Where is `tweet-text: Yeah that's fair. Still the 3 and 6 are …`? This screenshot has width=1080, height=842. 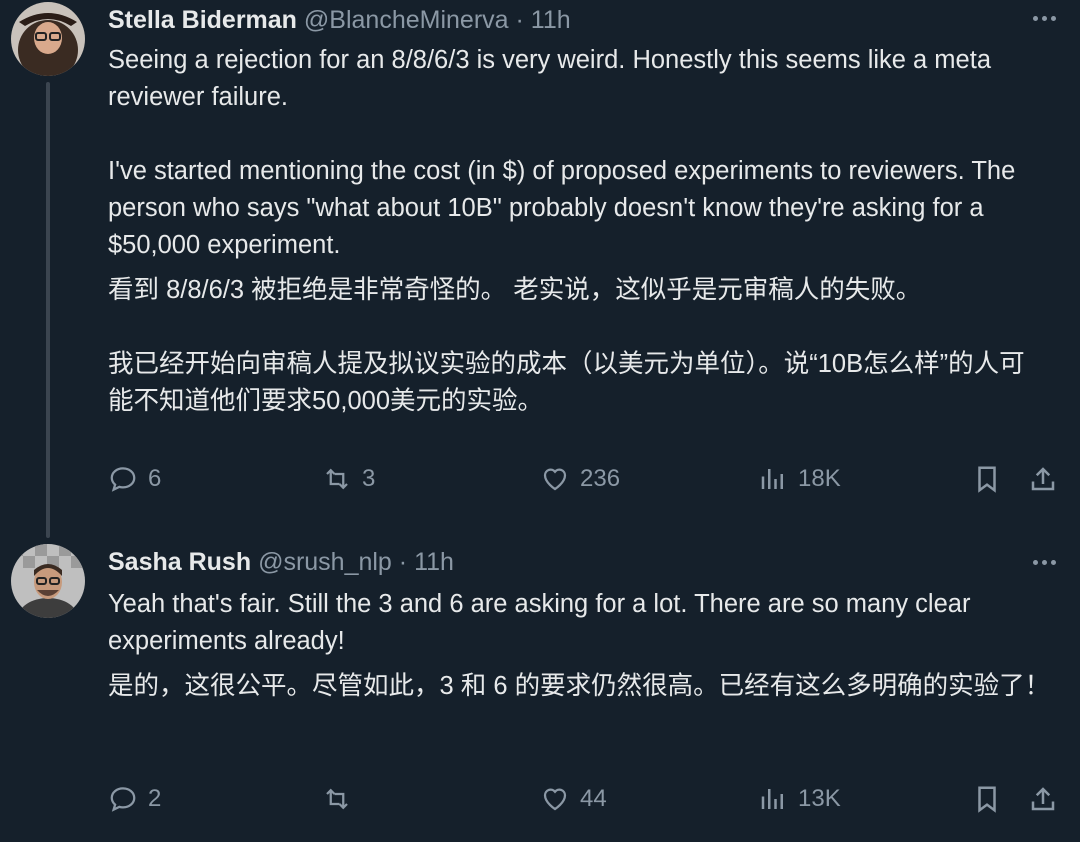 tweet-text: Yeah that's fair. Still the 3 and 6 are … is located at coordinates (588, 645).